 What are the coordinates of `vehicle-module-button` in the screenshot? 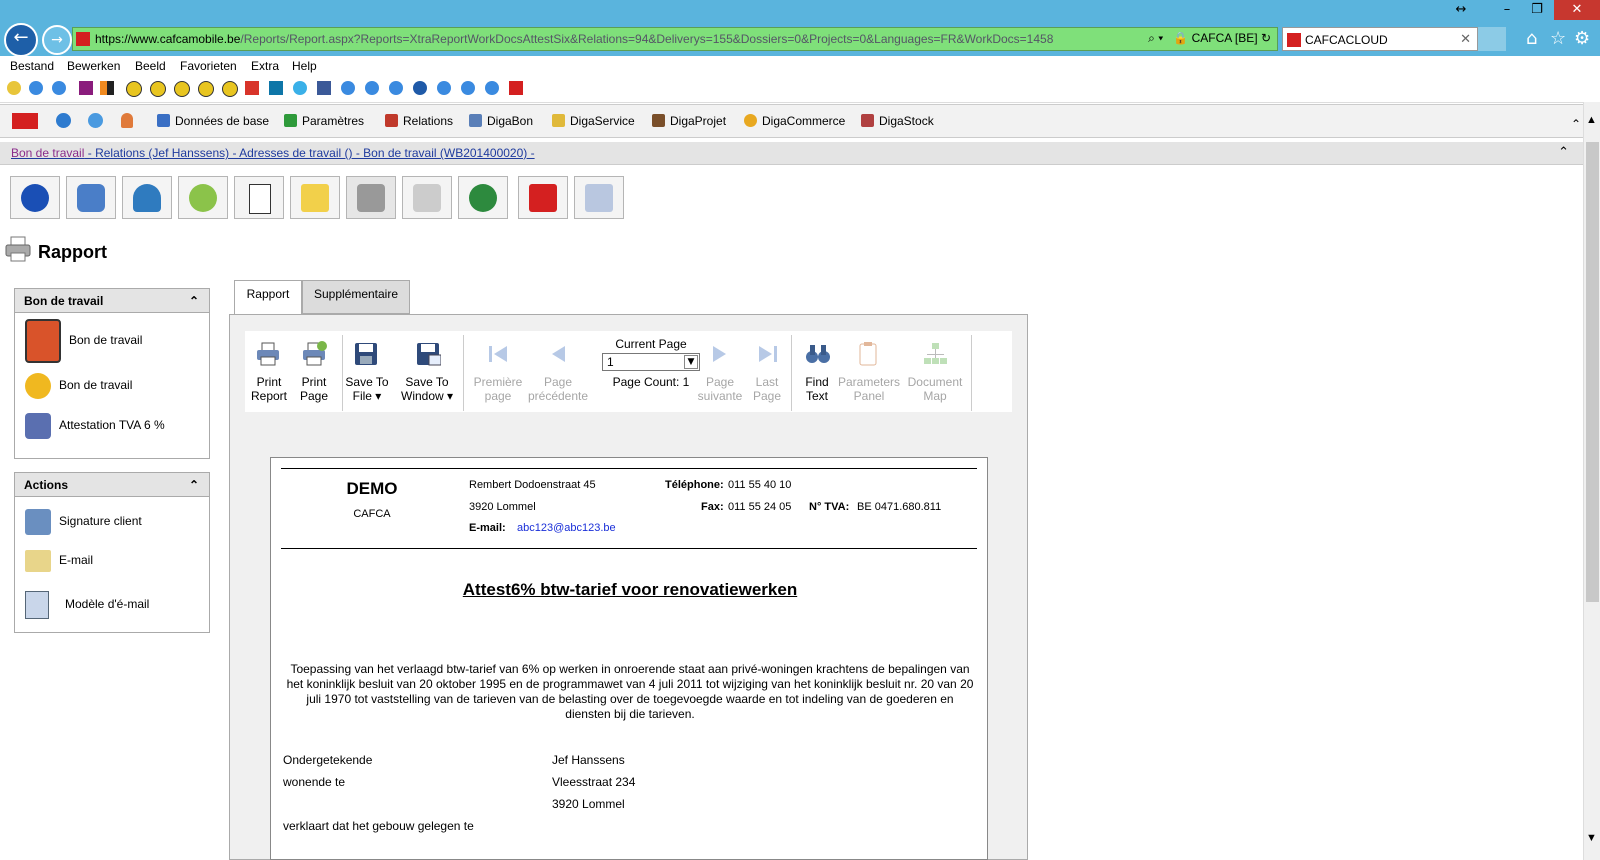 It's located at (91, 197).